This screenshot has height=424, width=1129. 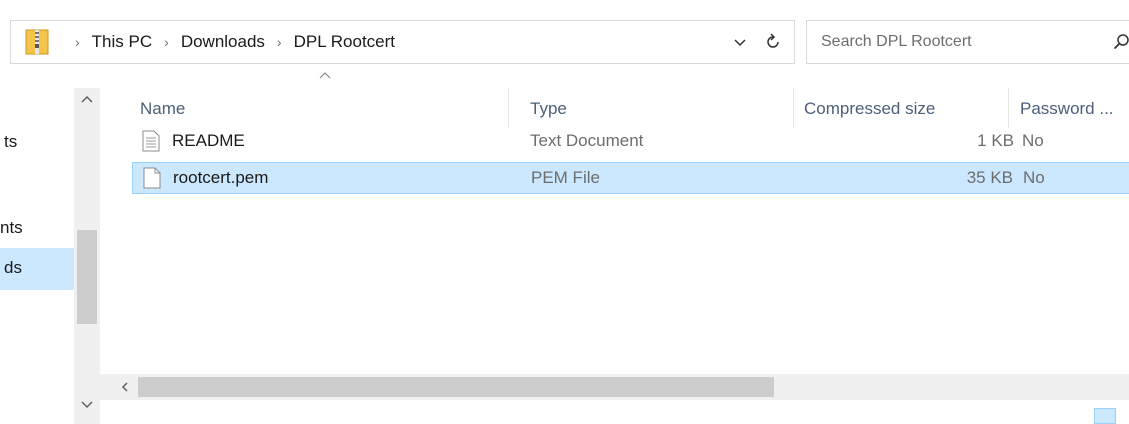 What do you see at coordinates (402, 42) in the screenshot?
I see `address-bar: › This PC › Downloads › DPL Rootcert` at bounding box center [402, 42].